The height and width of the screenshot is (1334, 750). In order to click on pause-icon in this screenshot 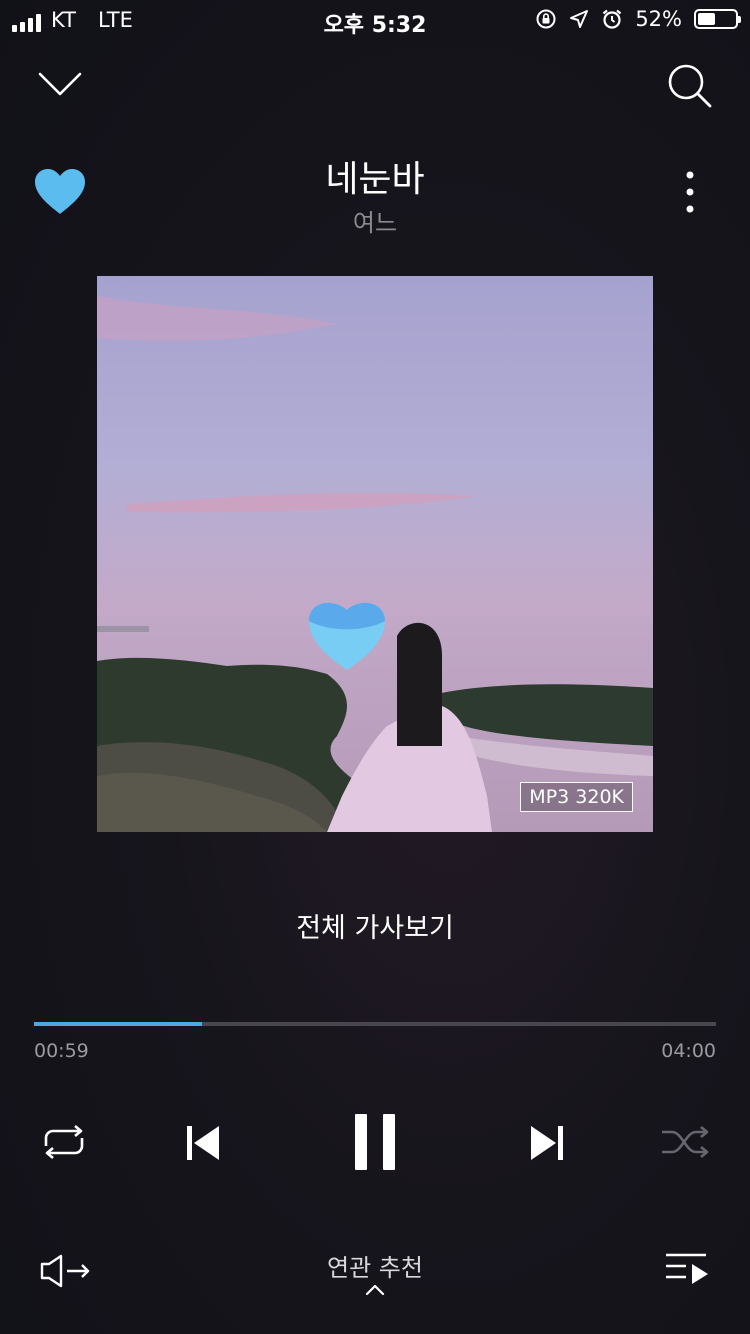, I will do `click(375, 1142)`.